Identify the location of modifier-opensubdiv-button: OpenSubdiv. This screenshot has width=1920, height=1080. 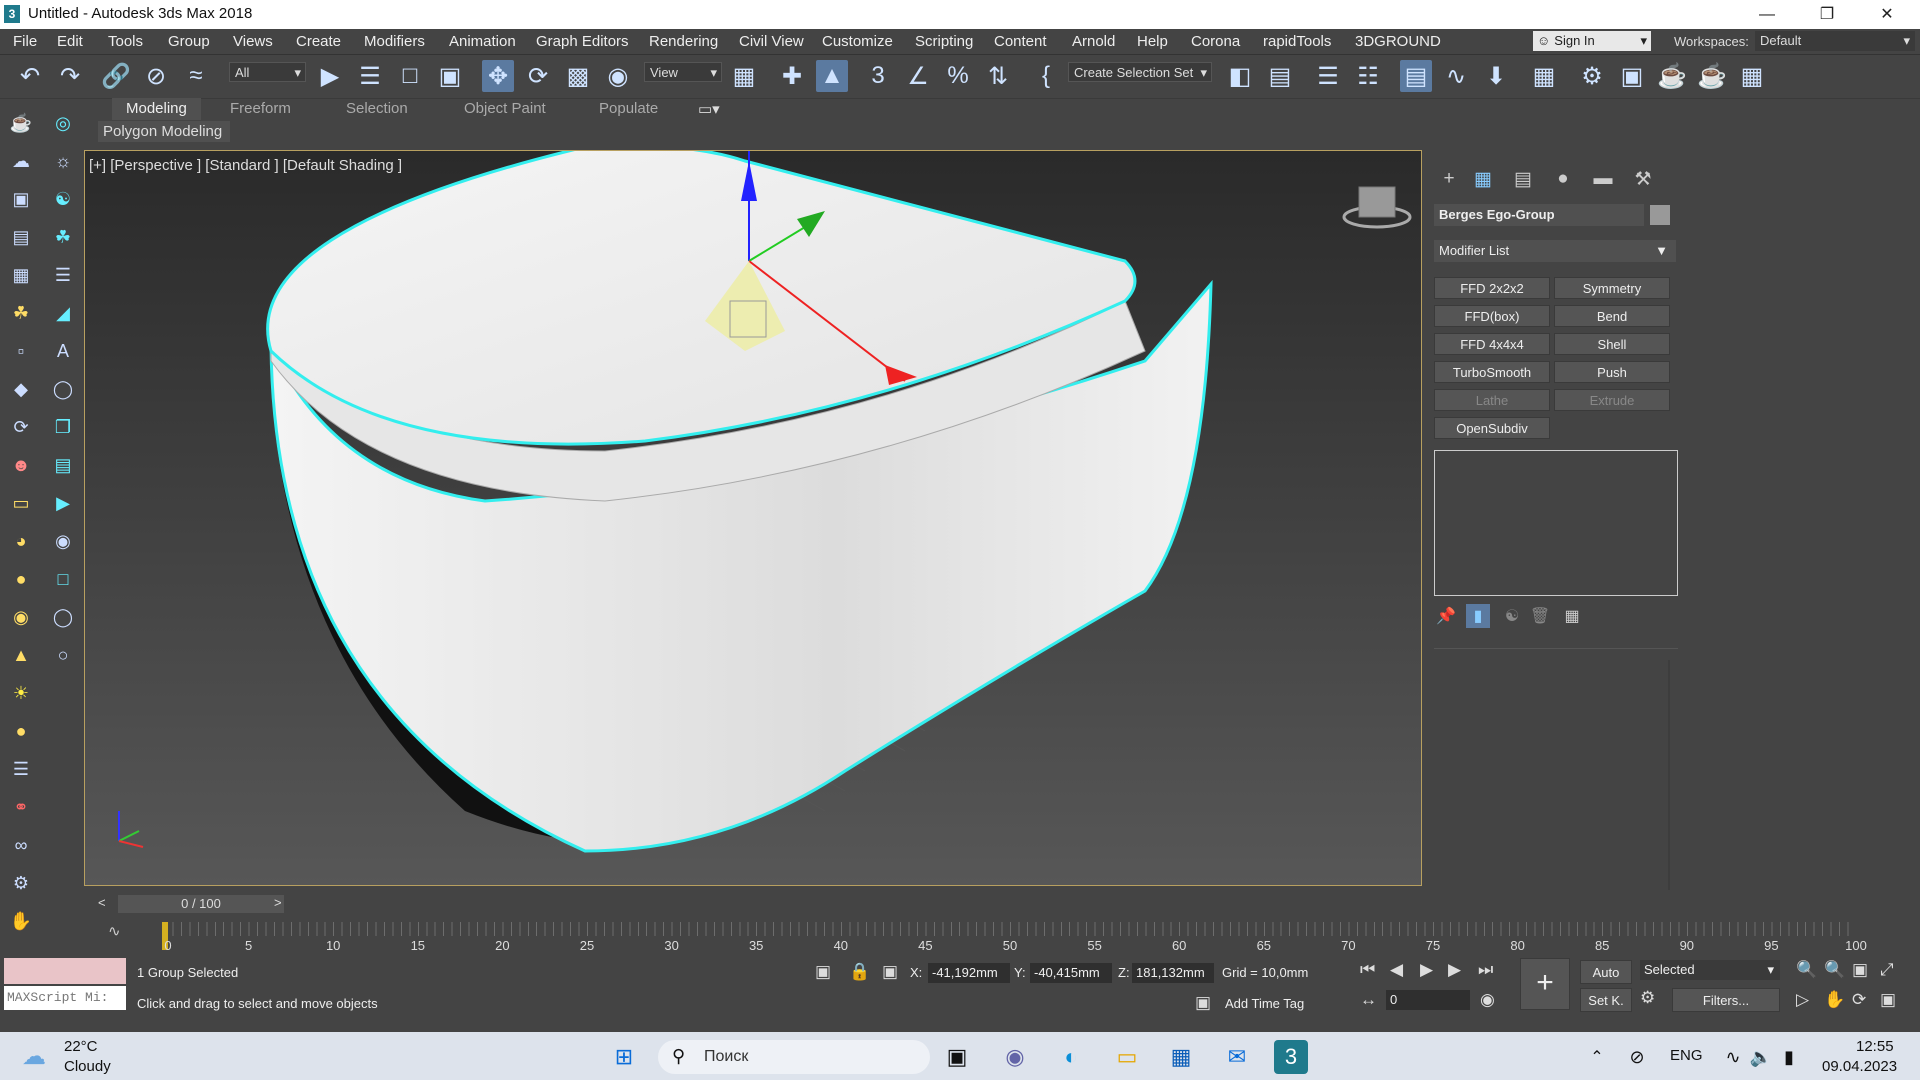
(1492, 428).